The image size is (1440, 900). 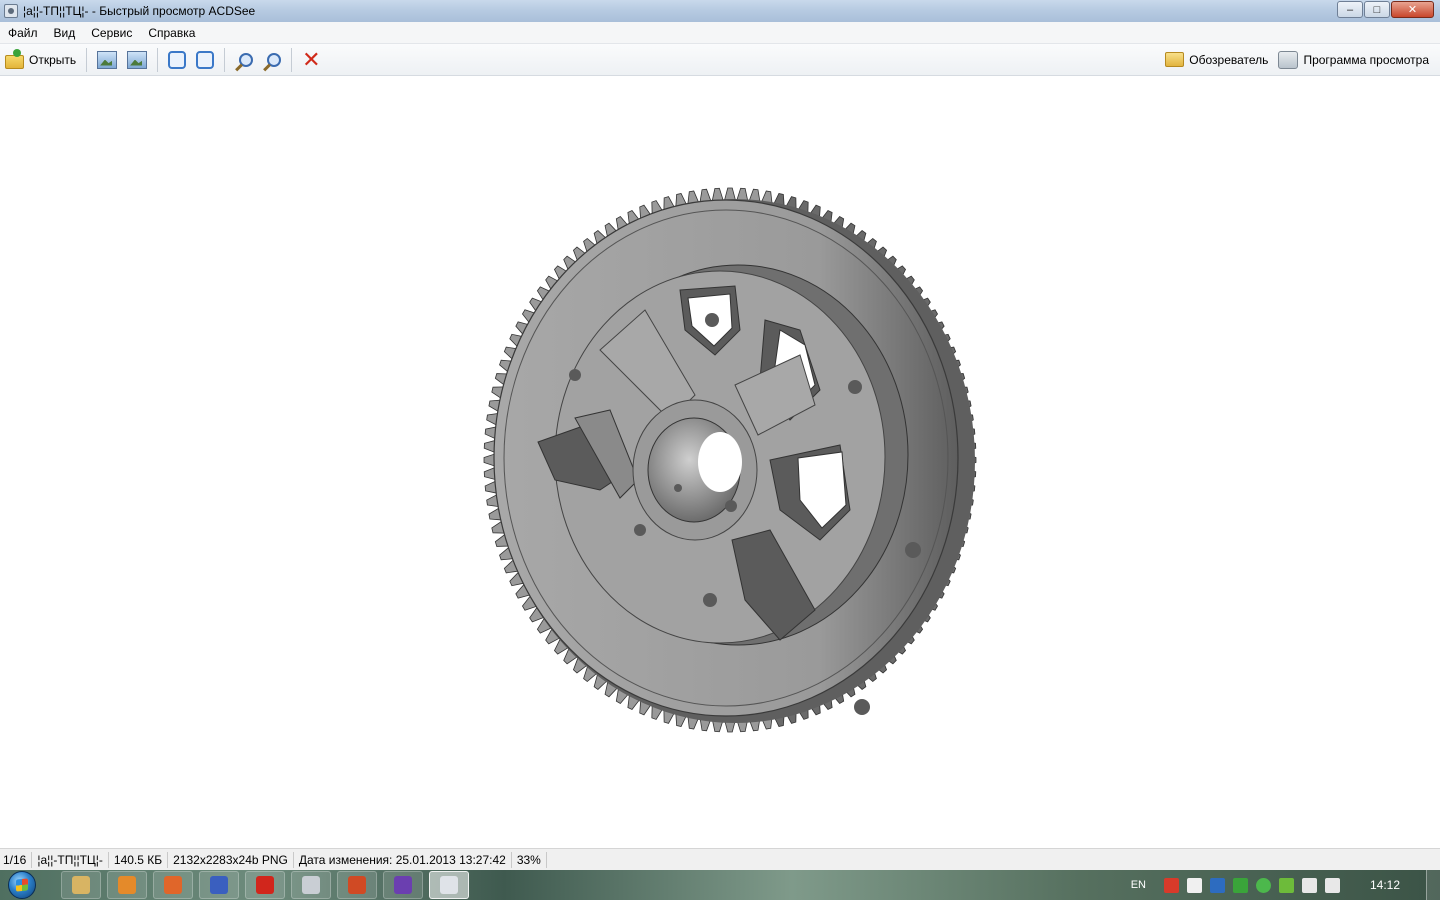 What do you see at coordinates (139, 859) in the screenshot?
I see `status-filesize: 140.5 КБ` at bounding box center [139, 859].